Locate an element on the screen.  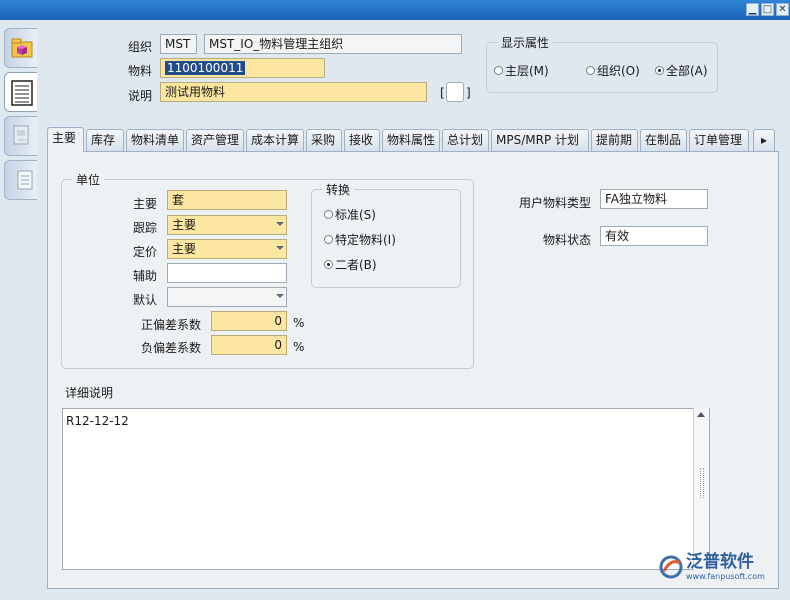
org-name-field: MST_IO_物料管理主组织 is located at coordinates (333, 44).